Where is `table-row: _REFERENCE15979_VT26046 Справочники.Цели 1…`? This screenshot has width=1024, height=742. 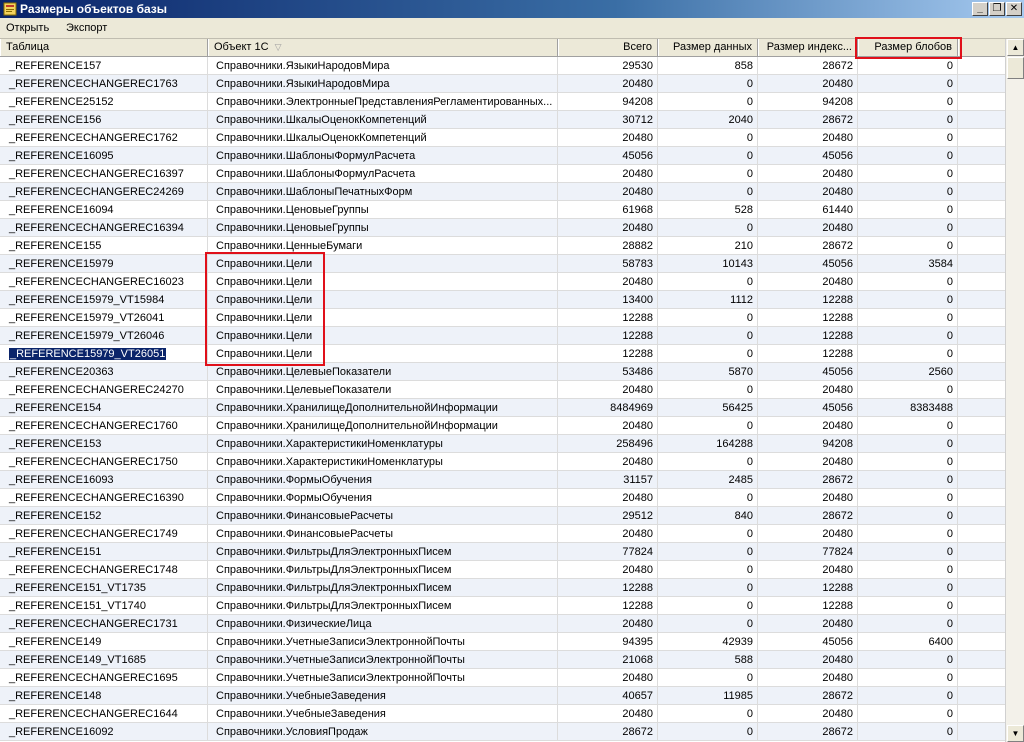 table-row: _REFERENCE15979_VT26046 Справочники.Цели 1… is located at coordinates (502, 336).